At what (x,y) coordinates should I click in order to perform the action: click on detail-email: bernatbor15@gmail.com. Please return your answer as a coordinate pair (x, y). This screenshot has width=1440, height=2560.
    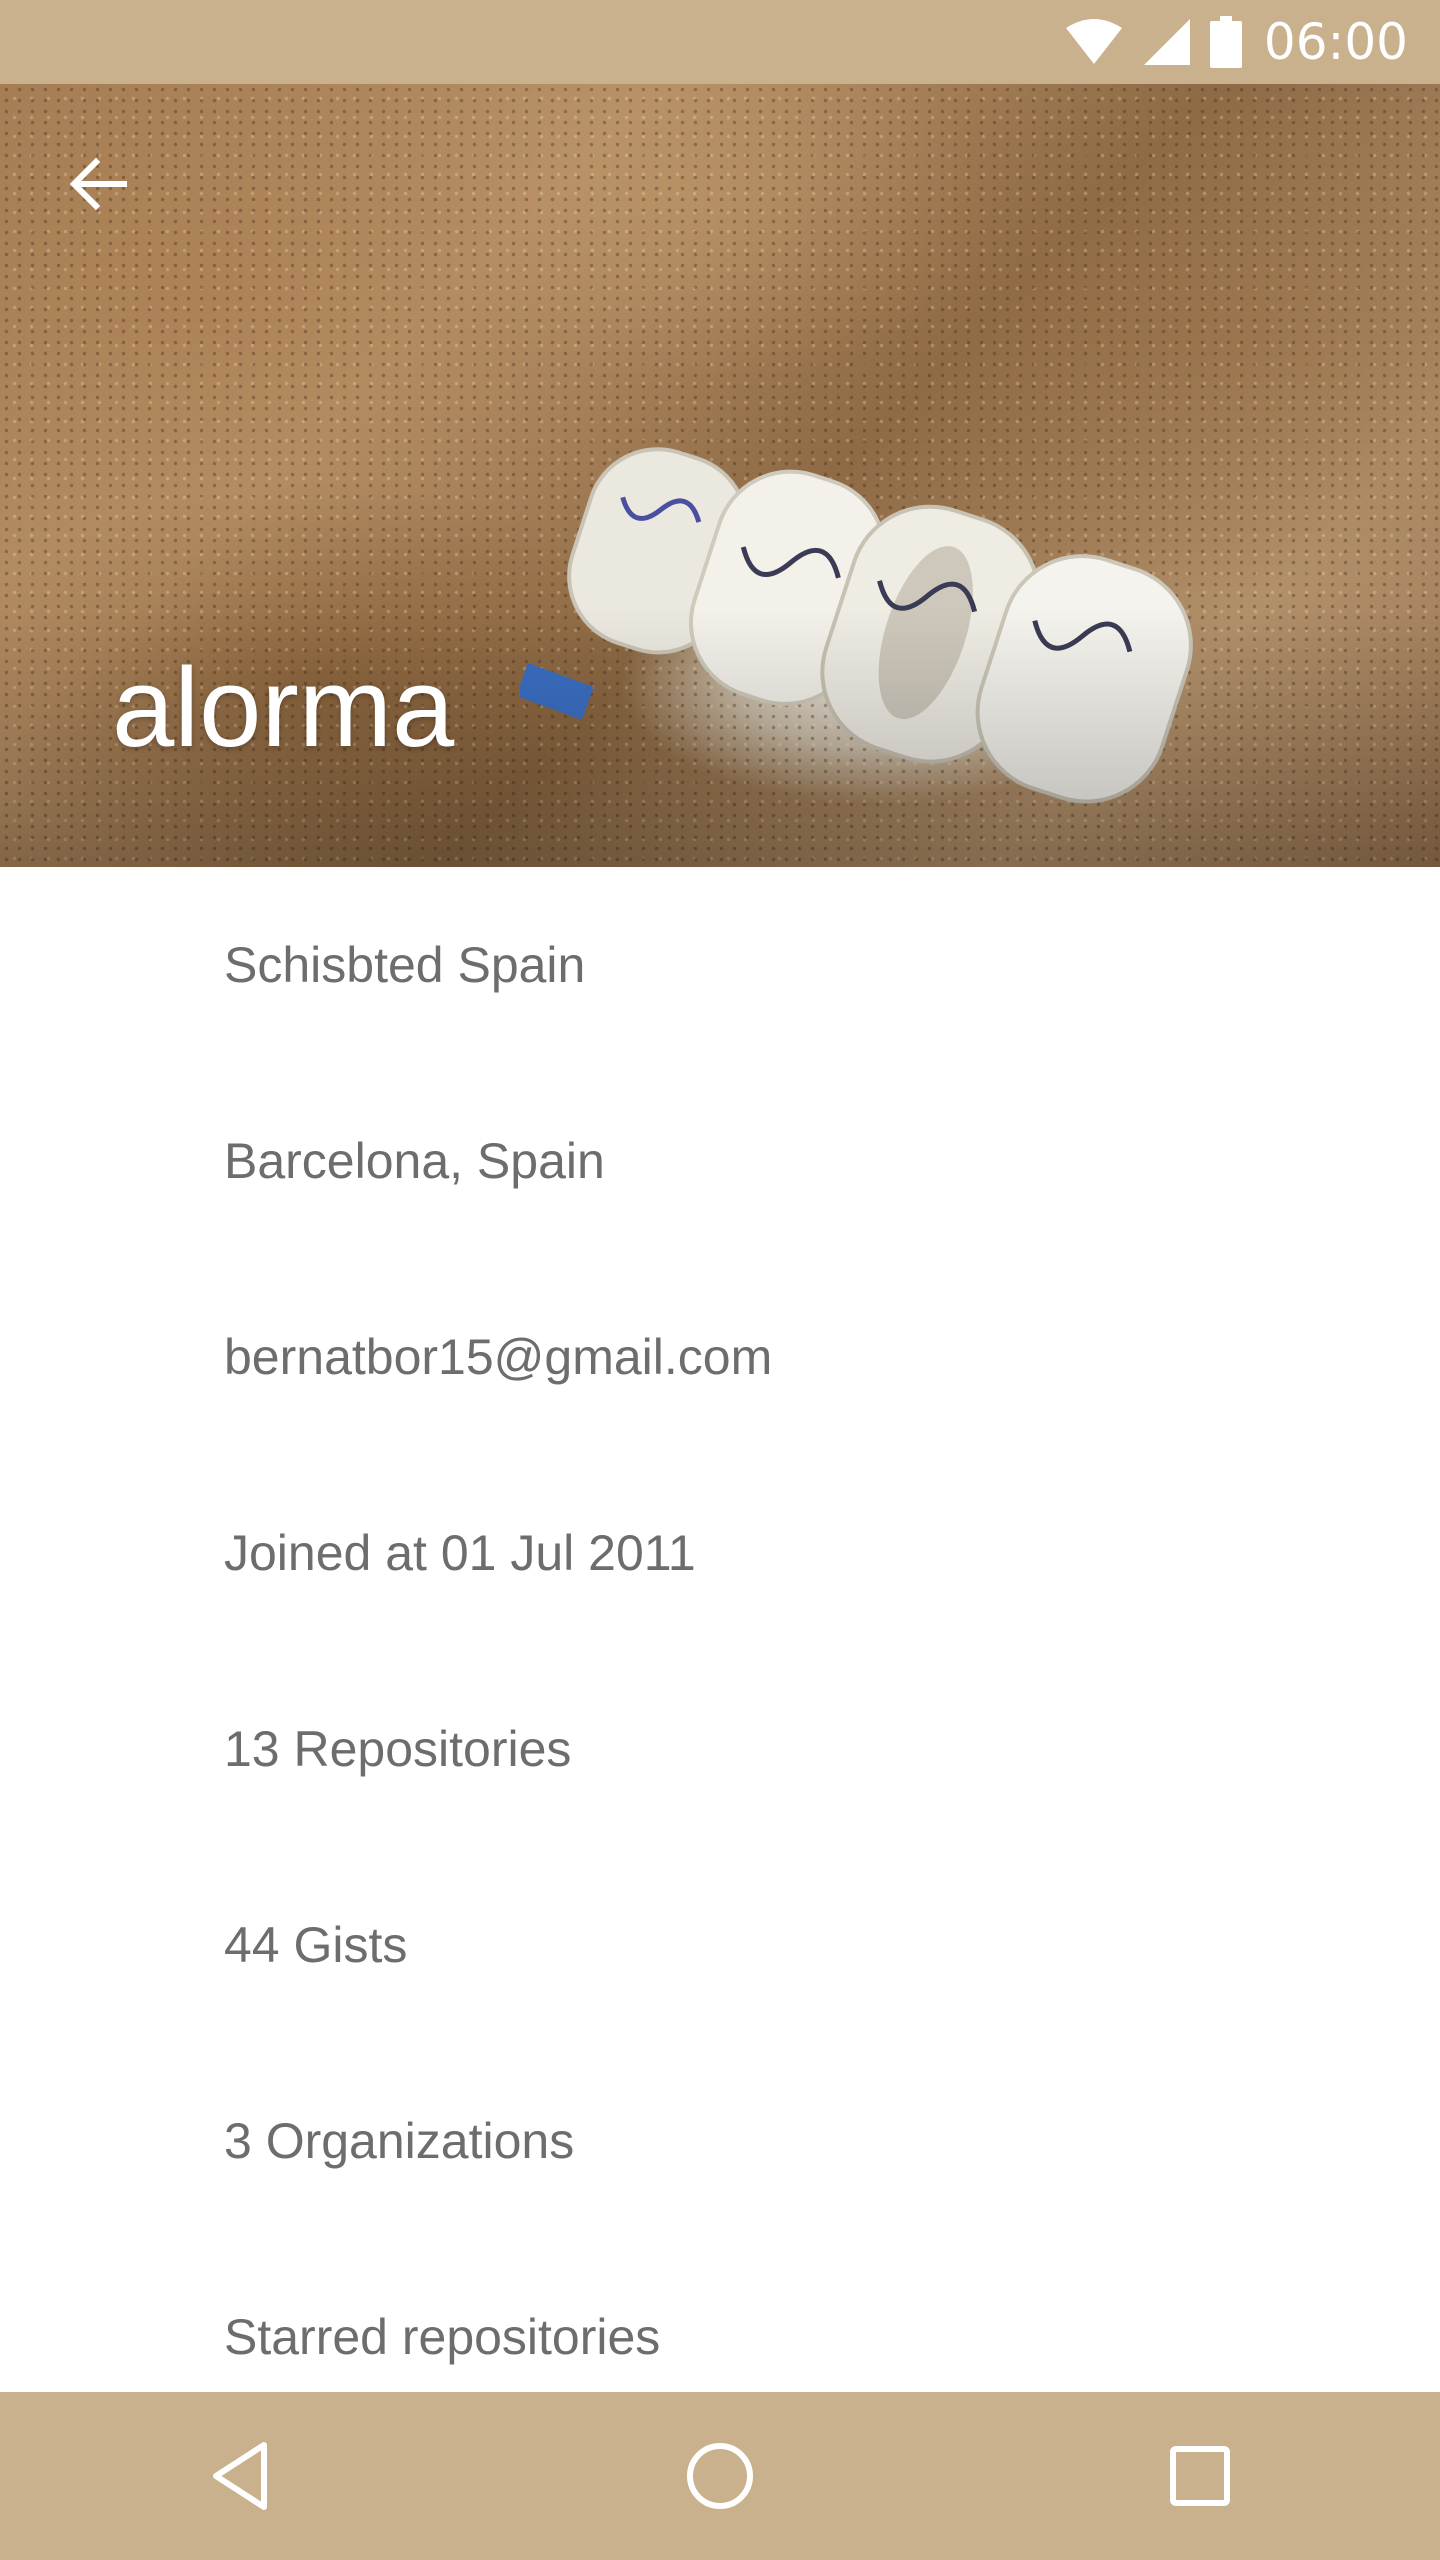
    Looking at the image, I should click on (720, 1357).